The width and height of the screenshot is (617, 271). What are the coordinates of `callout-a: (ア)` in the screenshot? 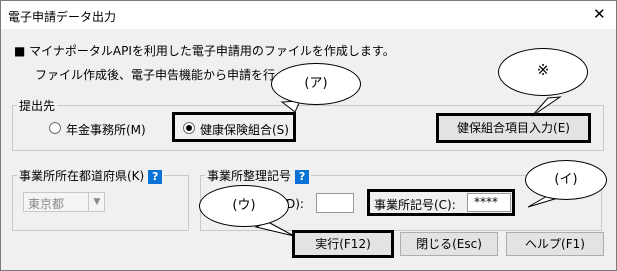 It's located at (316, 84).